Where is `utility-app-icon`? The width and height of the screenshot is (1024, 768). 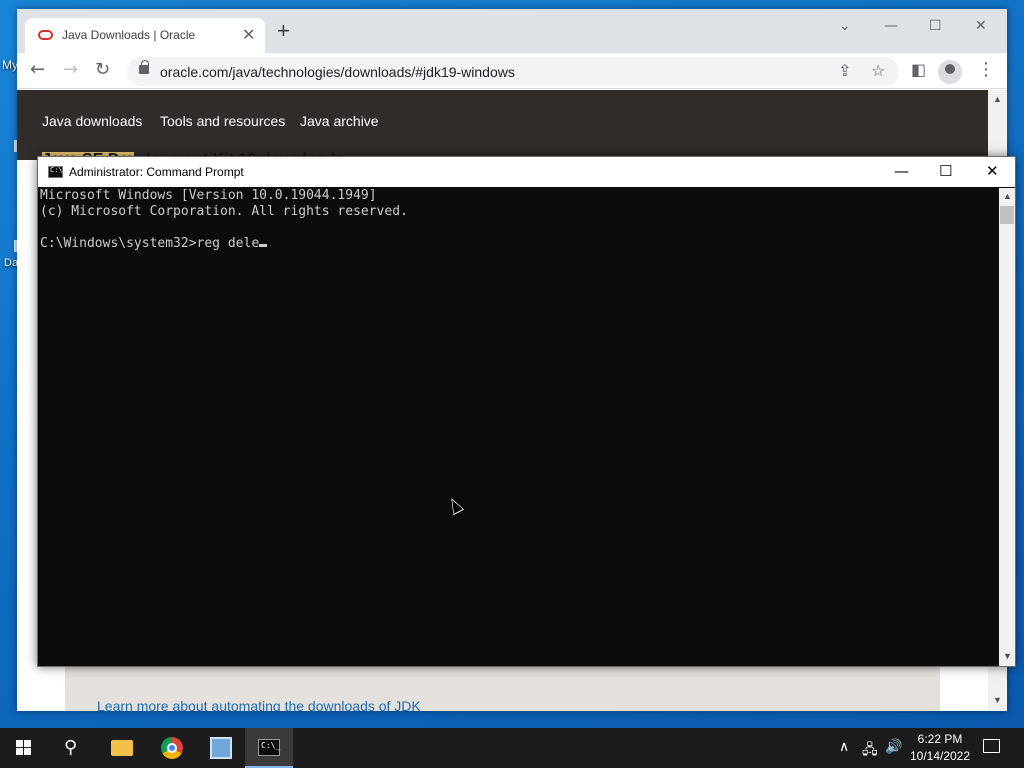
utility-app-icon is located at coordinates (221, 748).